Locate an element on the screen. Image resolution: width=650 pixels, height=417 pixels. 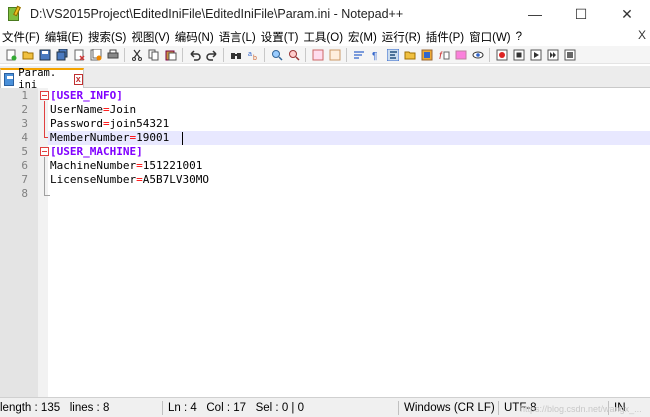
menu-file: 文件(F) is located at coordinates (21, 37).